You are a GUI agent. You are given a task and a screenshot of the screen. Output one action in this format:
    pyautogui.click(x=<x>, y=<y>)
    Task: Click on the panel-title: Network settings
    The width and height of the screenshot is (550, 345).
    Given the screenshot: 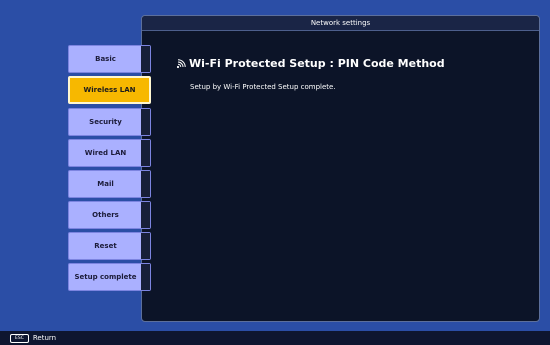 What is the action you would take?
    pyautogui.click(x=340, y=23)
    